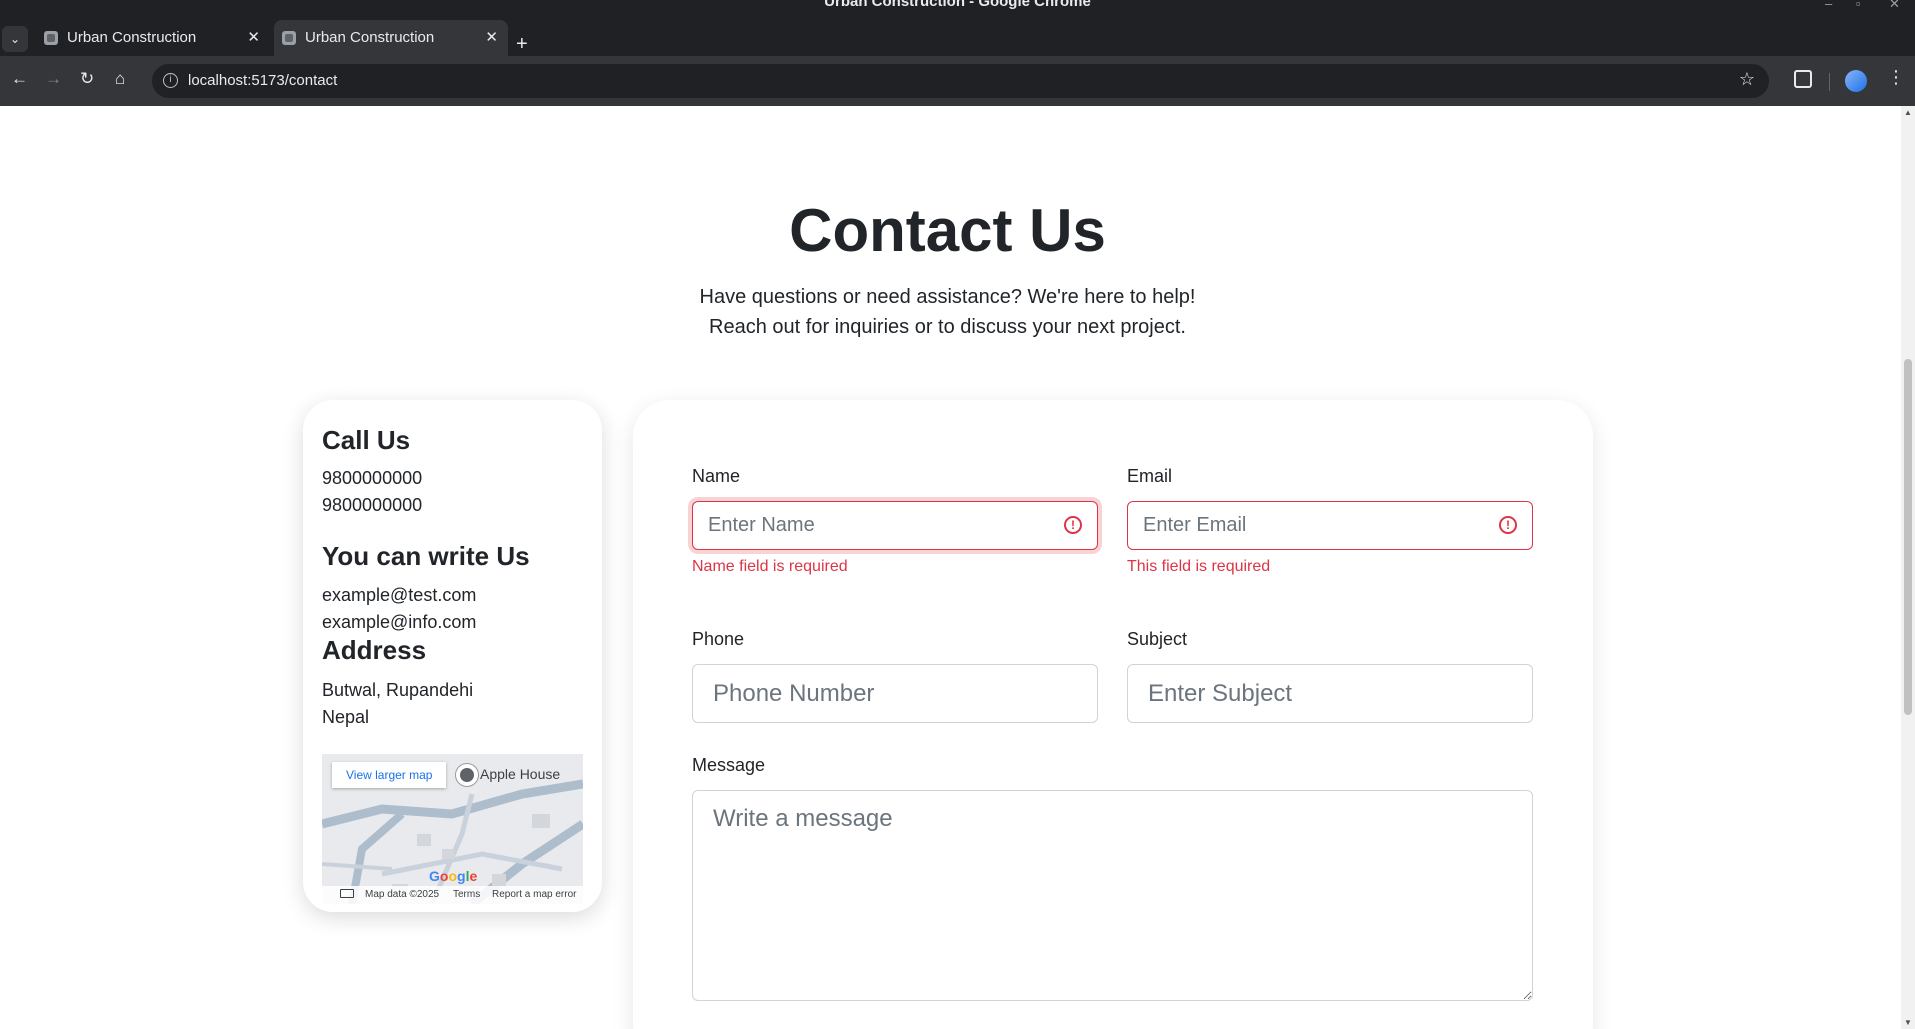 The height and width of the screenshot is (1029, 1915). Describe the element at coordinates (399, 595) in the screenshot. I see `email-address: example@test.com` at that location.